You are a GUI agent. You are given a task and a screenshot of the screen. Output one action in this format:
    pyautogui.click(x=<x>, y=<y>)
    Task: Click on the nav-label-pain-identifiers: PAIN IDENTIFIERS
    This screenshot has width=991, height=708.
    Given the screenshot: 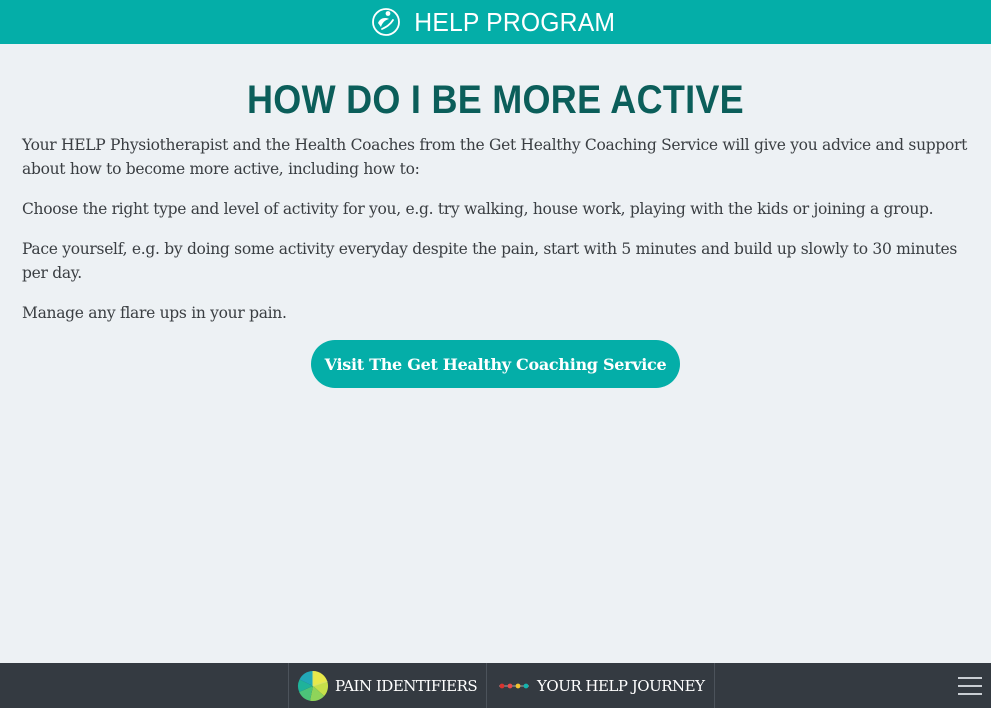 What is the action you would take?
    pyautogui.click(x=406, y=685)
    